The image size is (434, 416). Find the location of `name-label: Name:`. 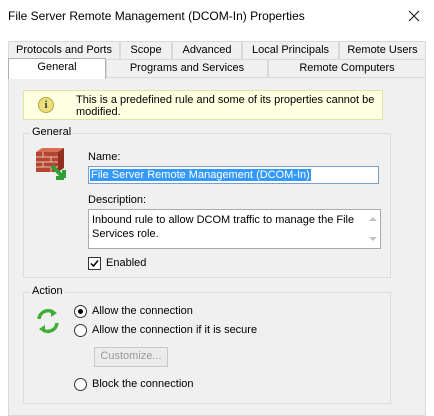

name-label: Name: is located at coordinates (104, 157).